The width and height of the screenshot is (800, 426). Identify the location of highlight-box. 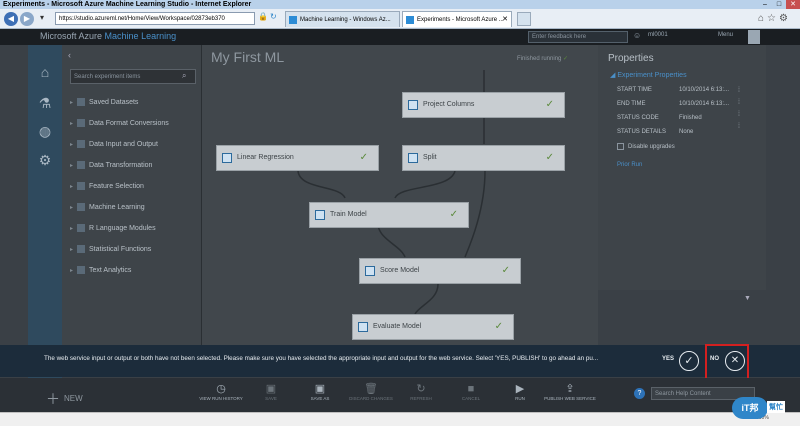
(727, 362).